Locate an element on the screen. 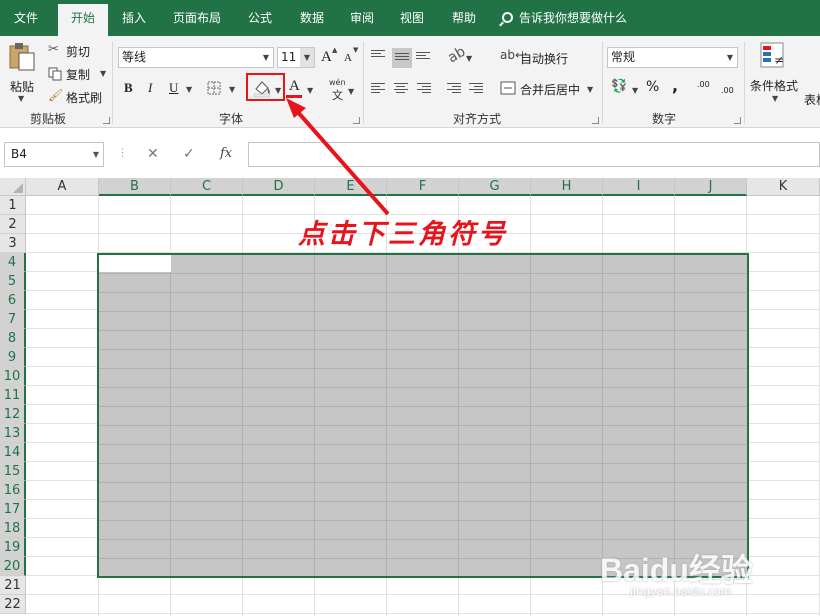  watermark-url: jingyan.baidu.com is located at coordinates (681, 591).